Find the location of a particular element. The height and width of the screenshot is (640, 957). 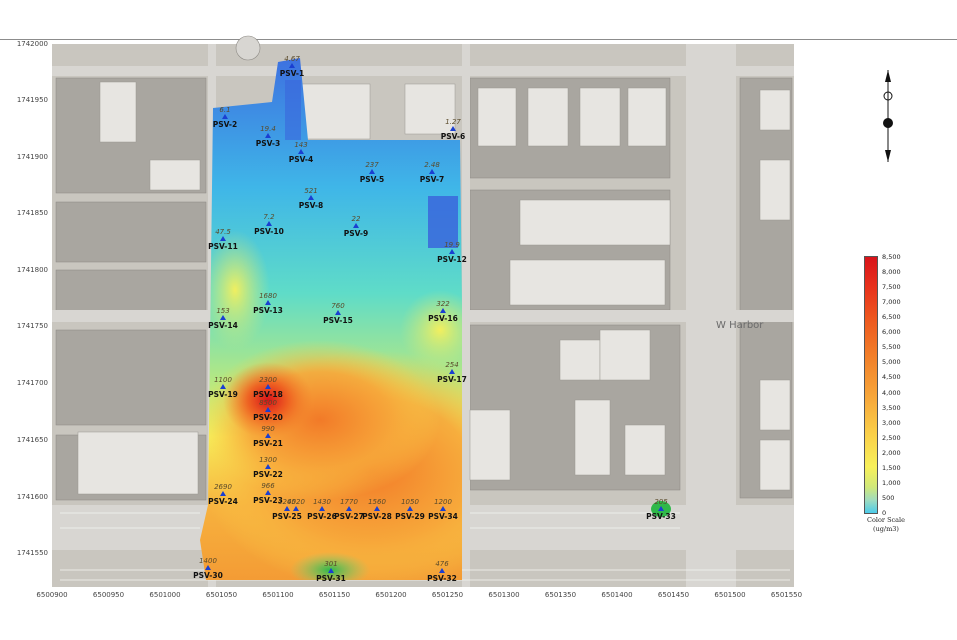

legend-tick-label: 7,000 is located at coordinates (891, 302).